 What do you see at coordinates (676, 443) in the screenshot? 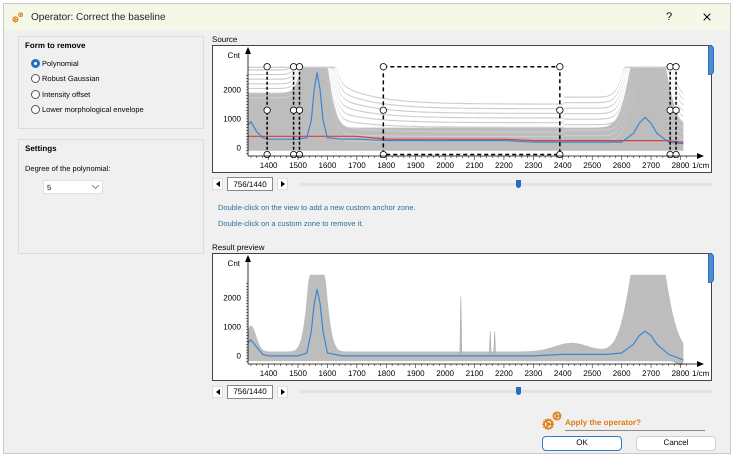
I see `dialog-button: Cancel` at bounding box center [676, 443].